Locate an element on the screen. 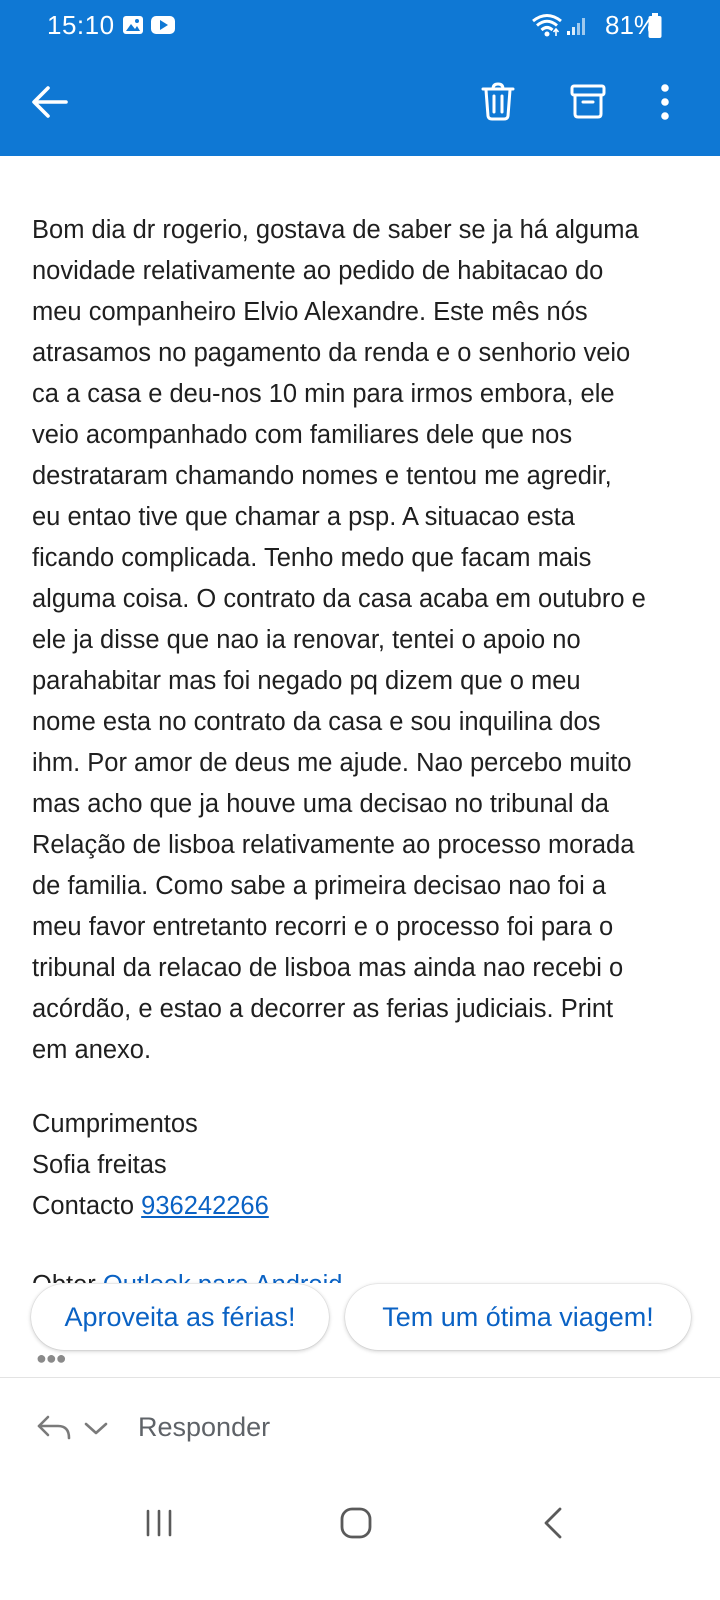 The image size is (720, 1600). more-dots-icon: ●●● is located at coordinates (51, 1358).